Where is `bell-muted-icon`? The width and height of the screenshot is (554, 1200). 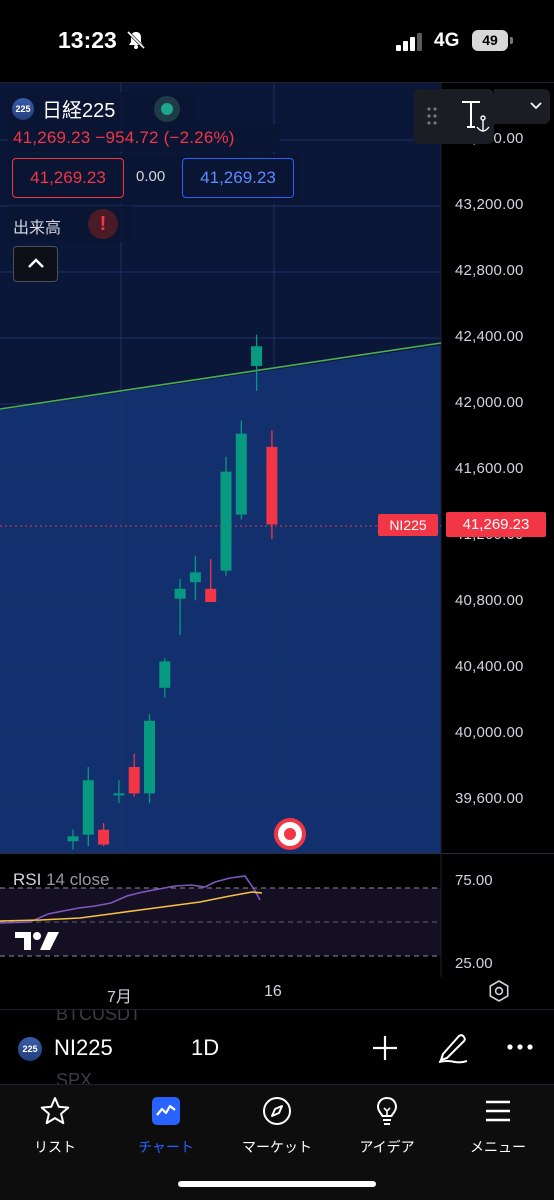
bell-muted-icon is located at coordinates (136, 40).